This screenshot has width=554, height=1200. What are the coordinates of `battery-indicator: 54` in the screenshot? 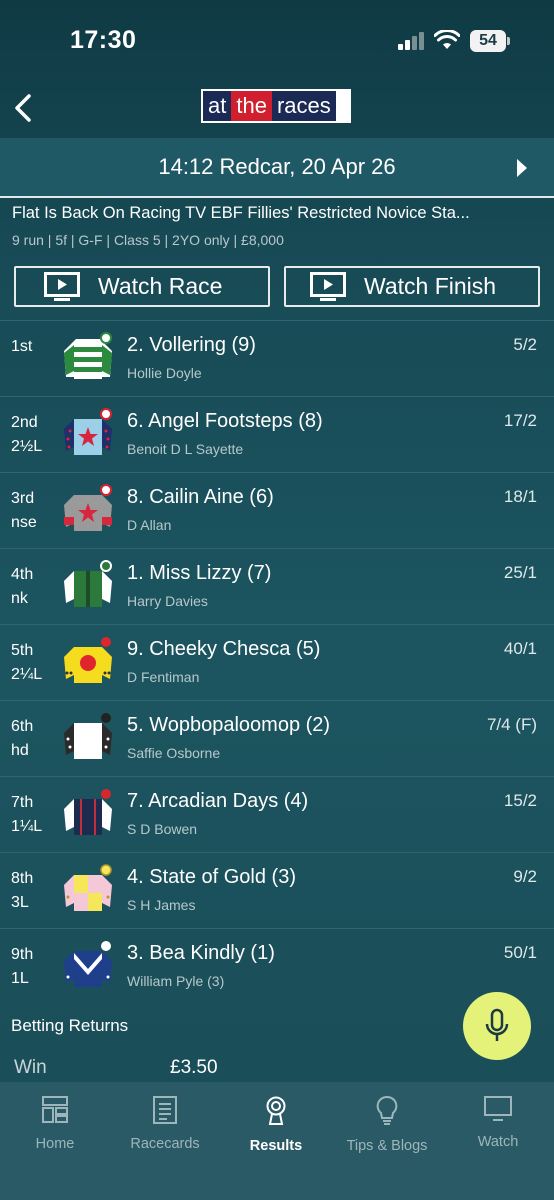 It's located at (488, 41).